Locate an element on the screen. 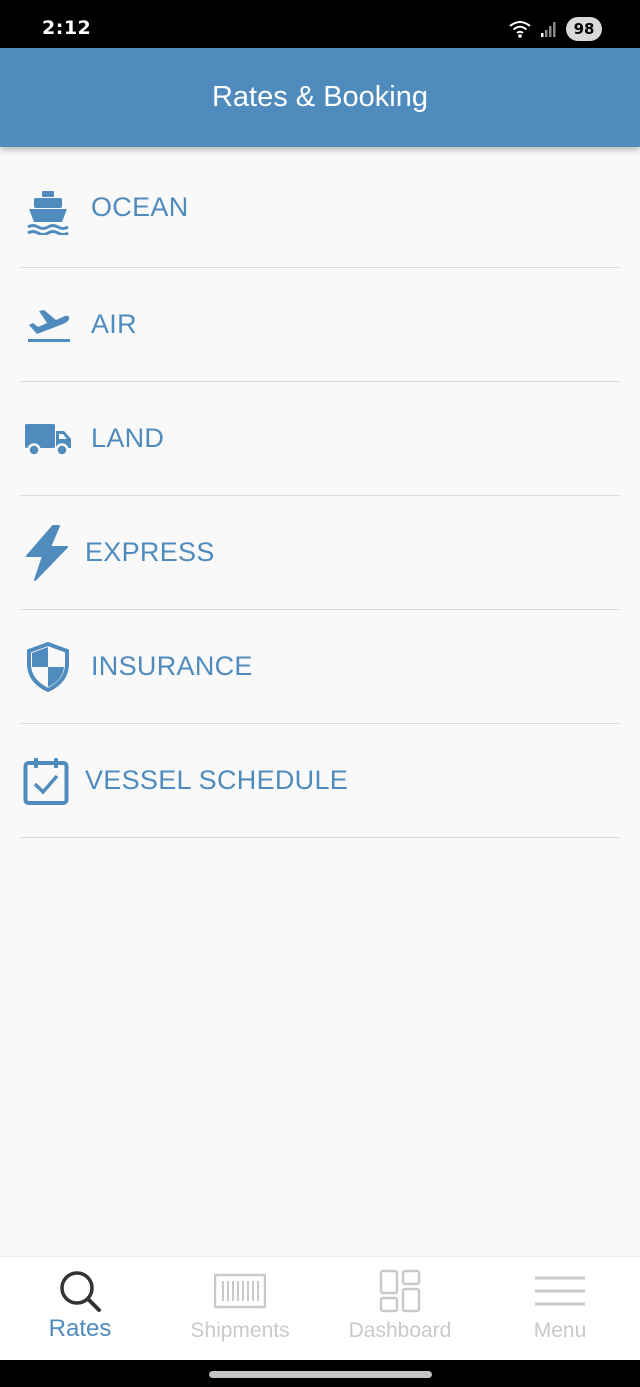  hamburger-menu-icon is located at coordinates (560, 1291).